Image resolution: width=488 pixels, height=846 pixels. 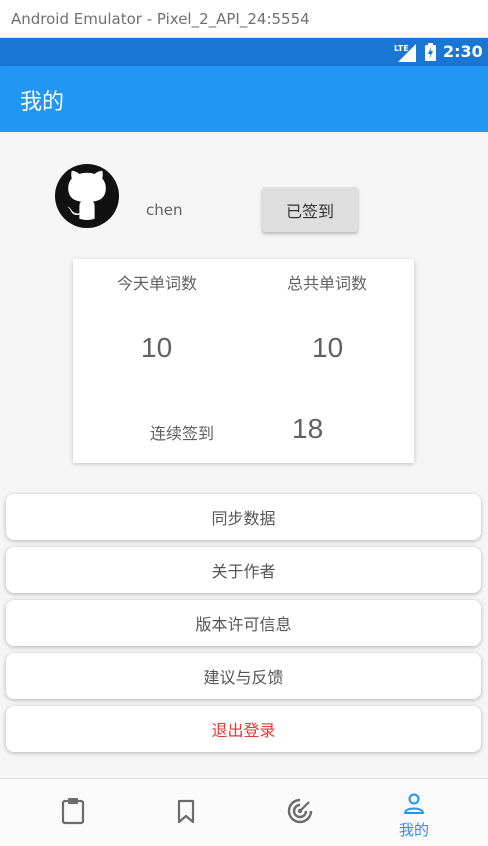 I want to click on window-title: Android Emulator - Pixel_2_API_24:5554, so click(x=244, y=19).